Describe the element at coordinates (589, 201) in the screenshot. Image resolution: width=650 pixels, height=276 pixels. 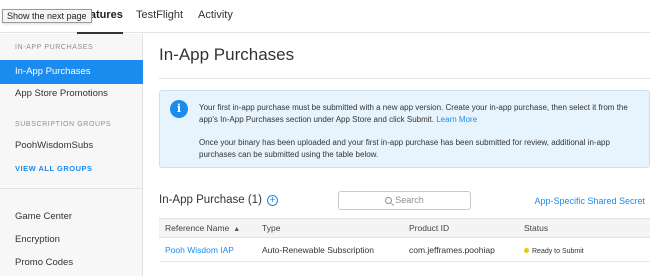
I see `app-specific-shared-secret-link: App-Specific Shared Secret` at that location.